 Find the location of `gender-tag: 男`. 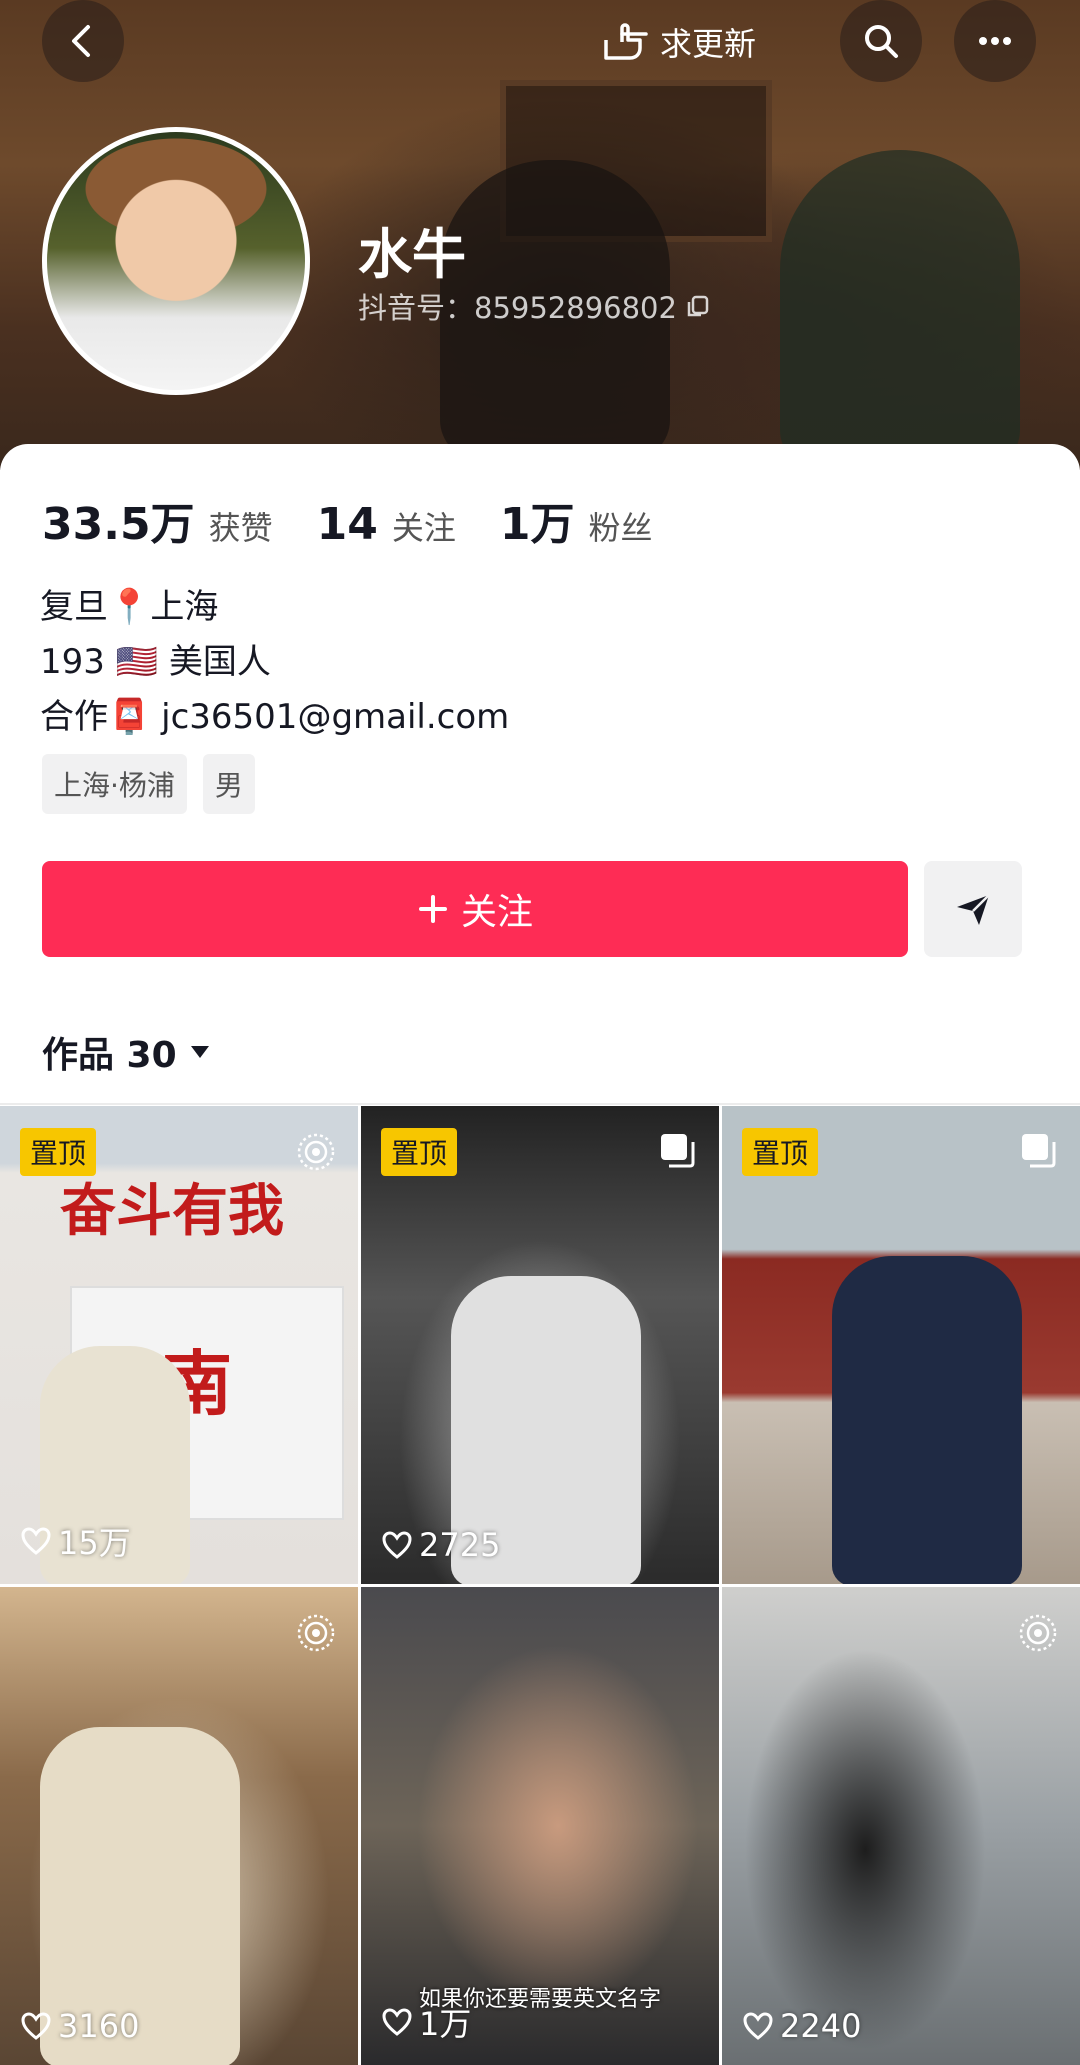

gender-tag: 男 is located at coordinates (228, 784).